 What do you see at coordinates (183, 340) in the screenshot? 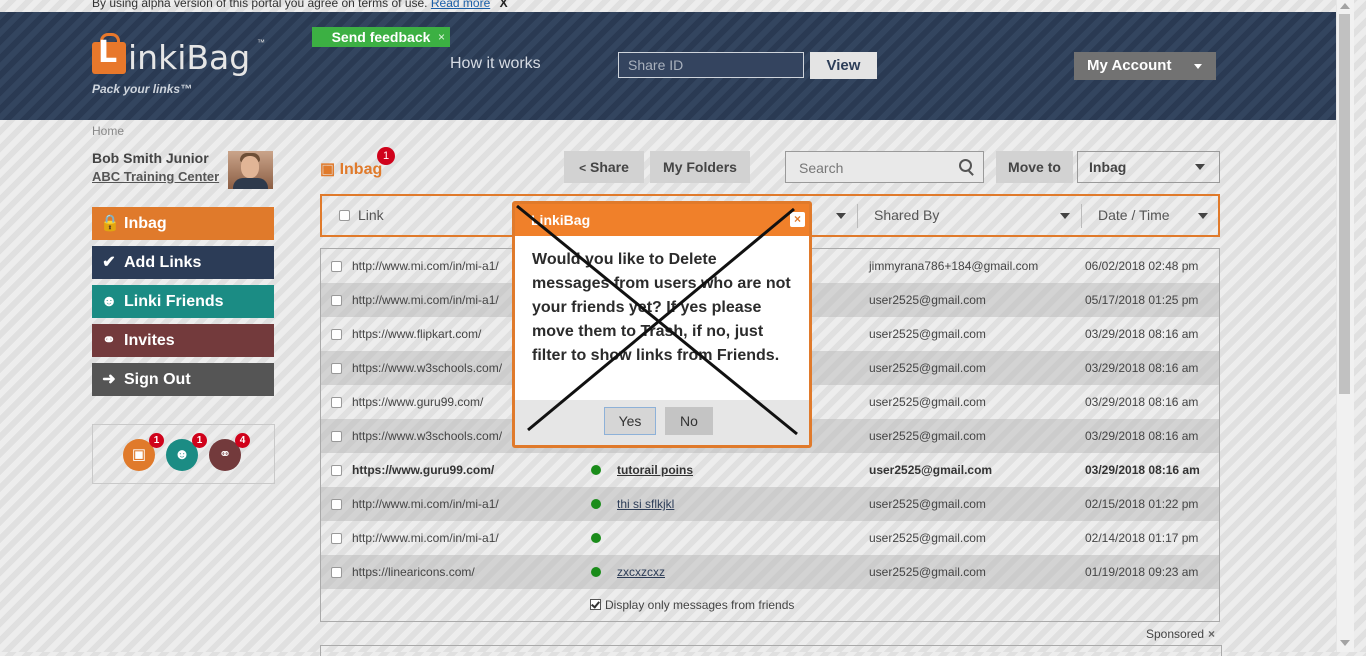
I see `sidebar-item-invites: ⚭ Invites` at bounding box center [183, 340].